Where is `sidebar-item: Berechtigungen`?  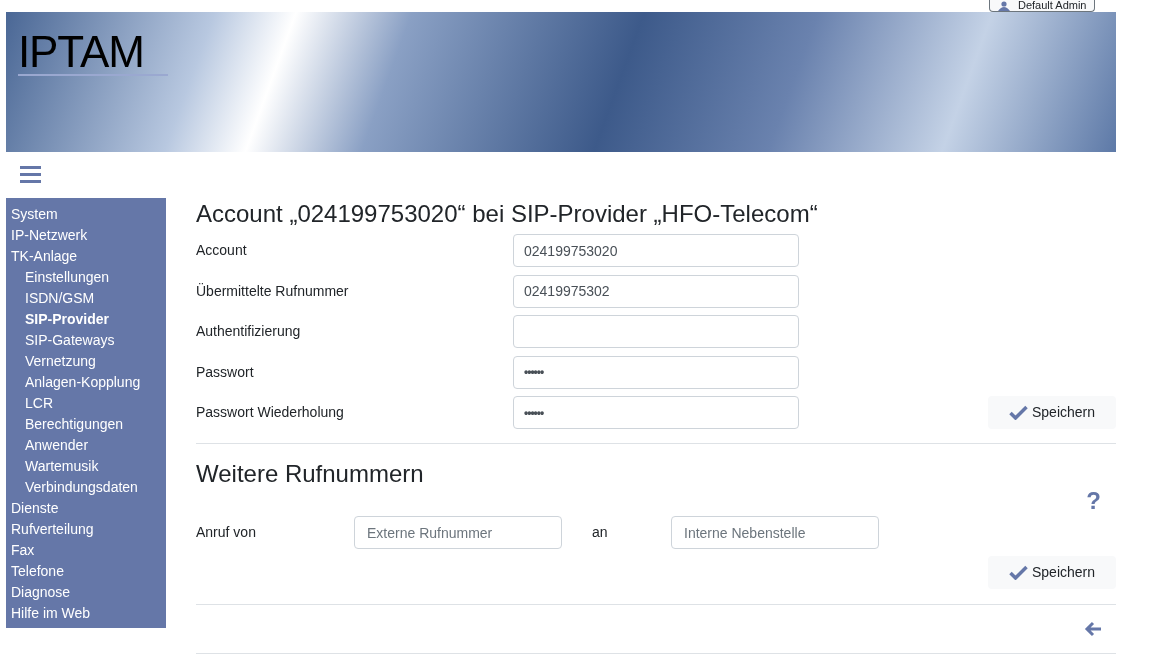
sidebar-item: Berechtigungen is located at coordinates (86, 424).